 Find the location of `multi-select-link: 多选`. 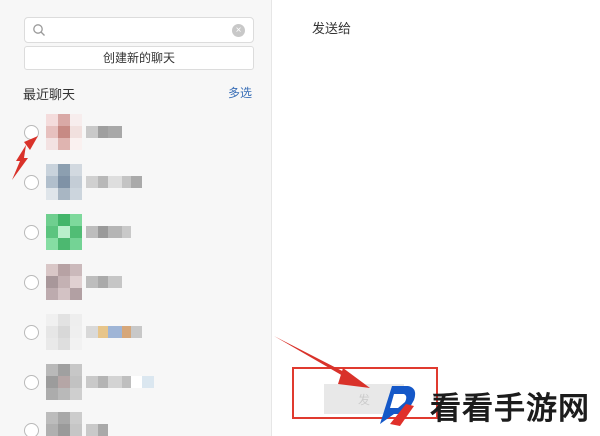

multi-select-link: 多选 is located at coordinates (240, 92).